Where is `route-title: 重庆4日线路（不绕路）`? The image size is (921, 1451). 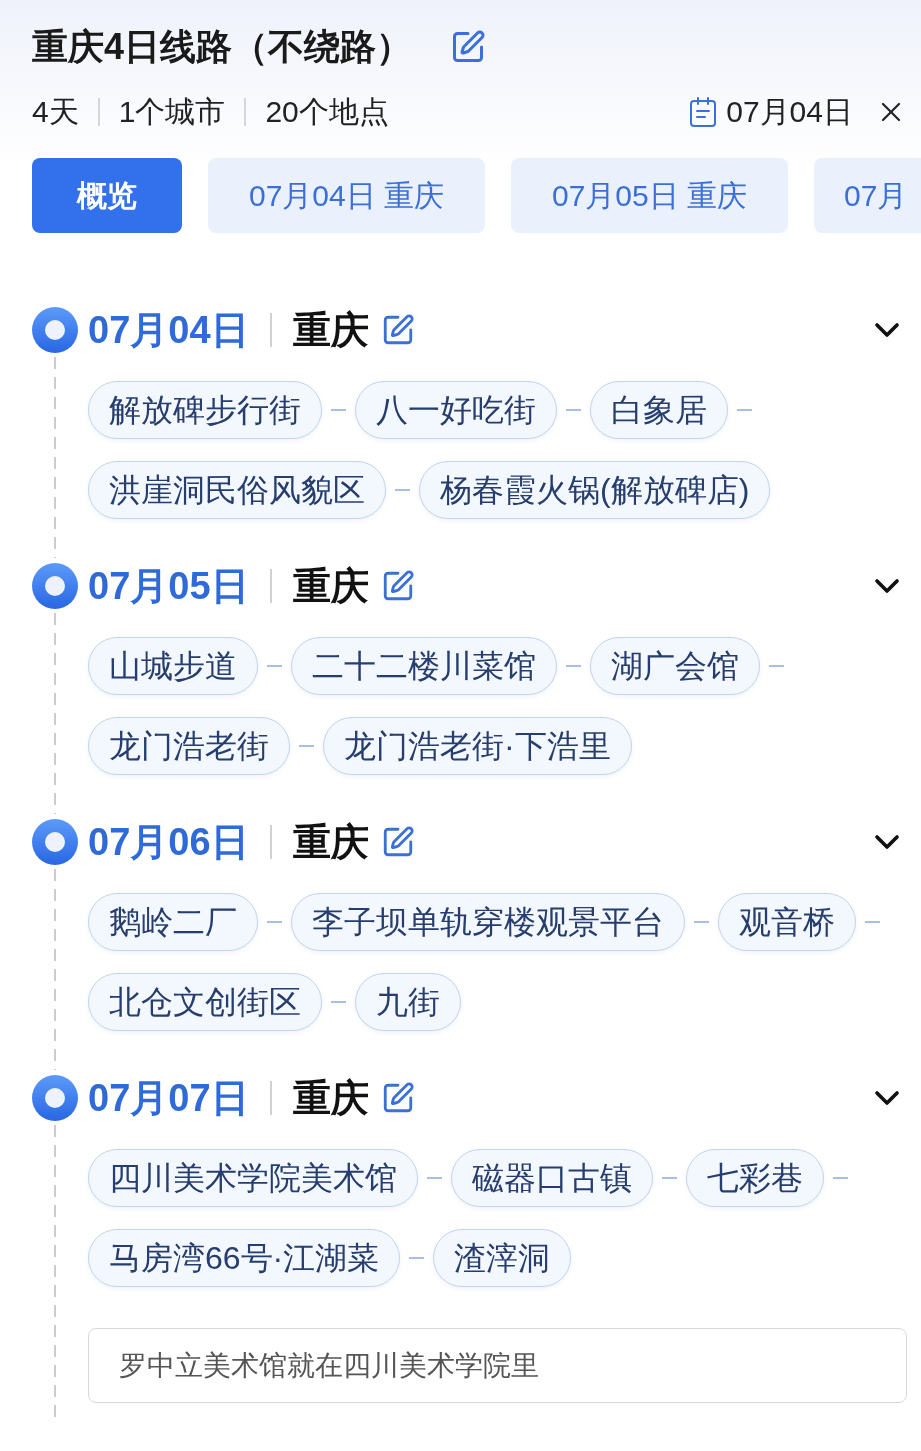 route-title: 重庆4日线路（不绕路） is located at coordinates (222, 47).